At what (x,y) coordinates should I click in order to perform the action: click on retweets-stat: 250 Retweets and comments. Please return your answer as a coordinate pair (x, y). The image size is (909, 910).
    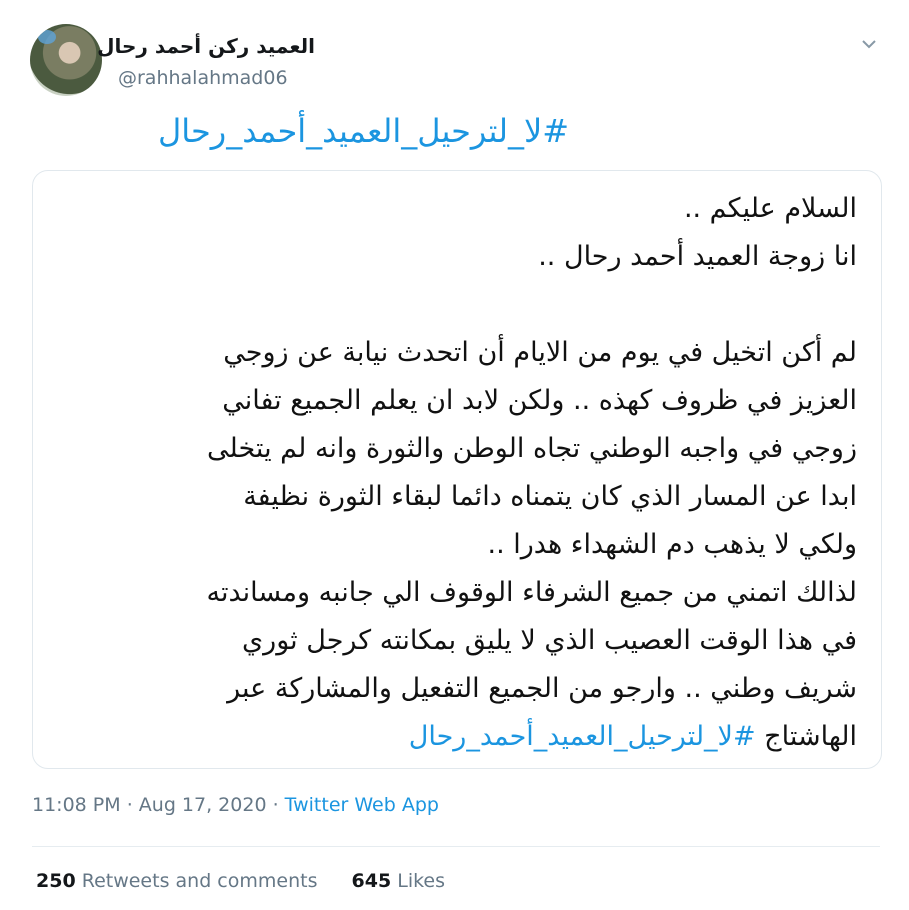
    Looking at the image, I should click on (176, 881).